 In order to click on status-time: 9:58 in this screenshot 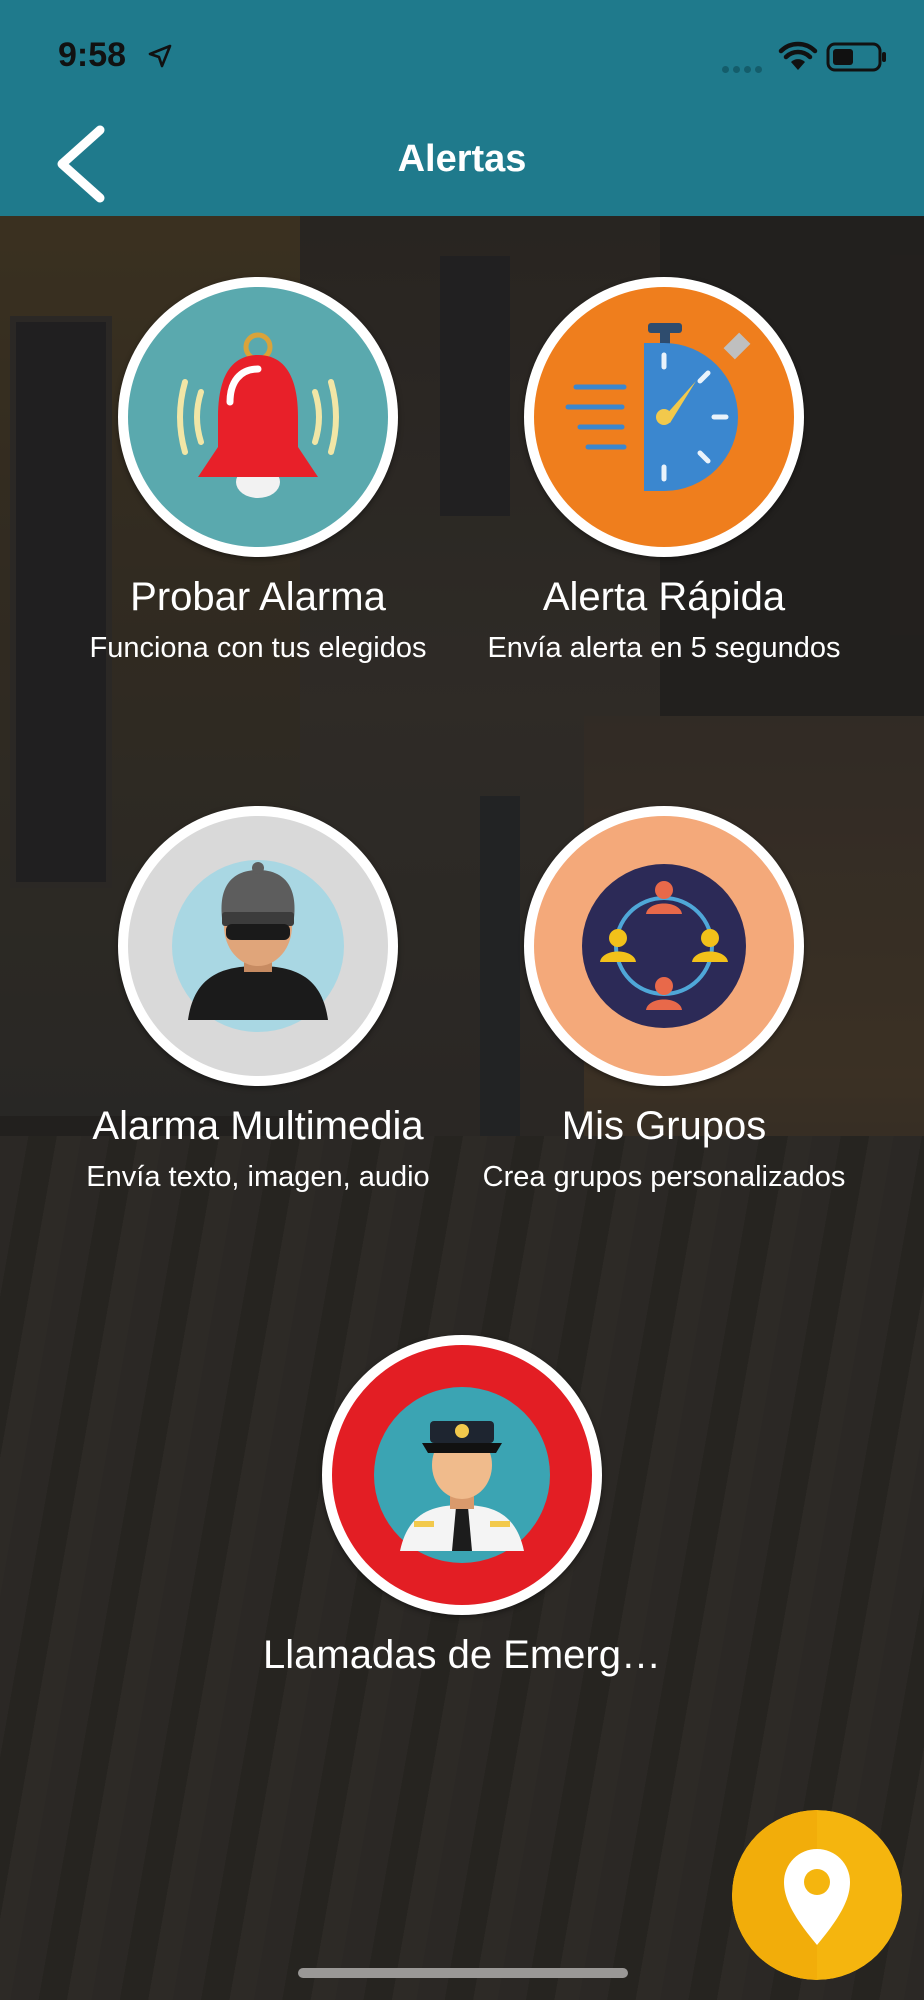, I will do `click(92, 55)`.